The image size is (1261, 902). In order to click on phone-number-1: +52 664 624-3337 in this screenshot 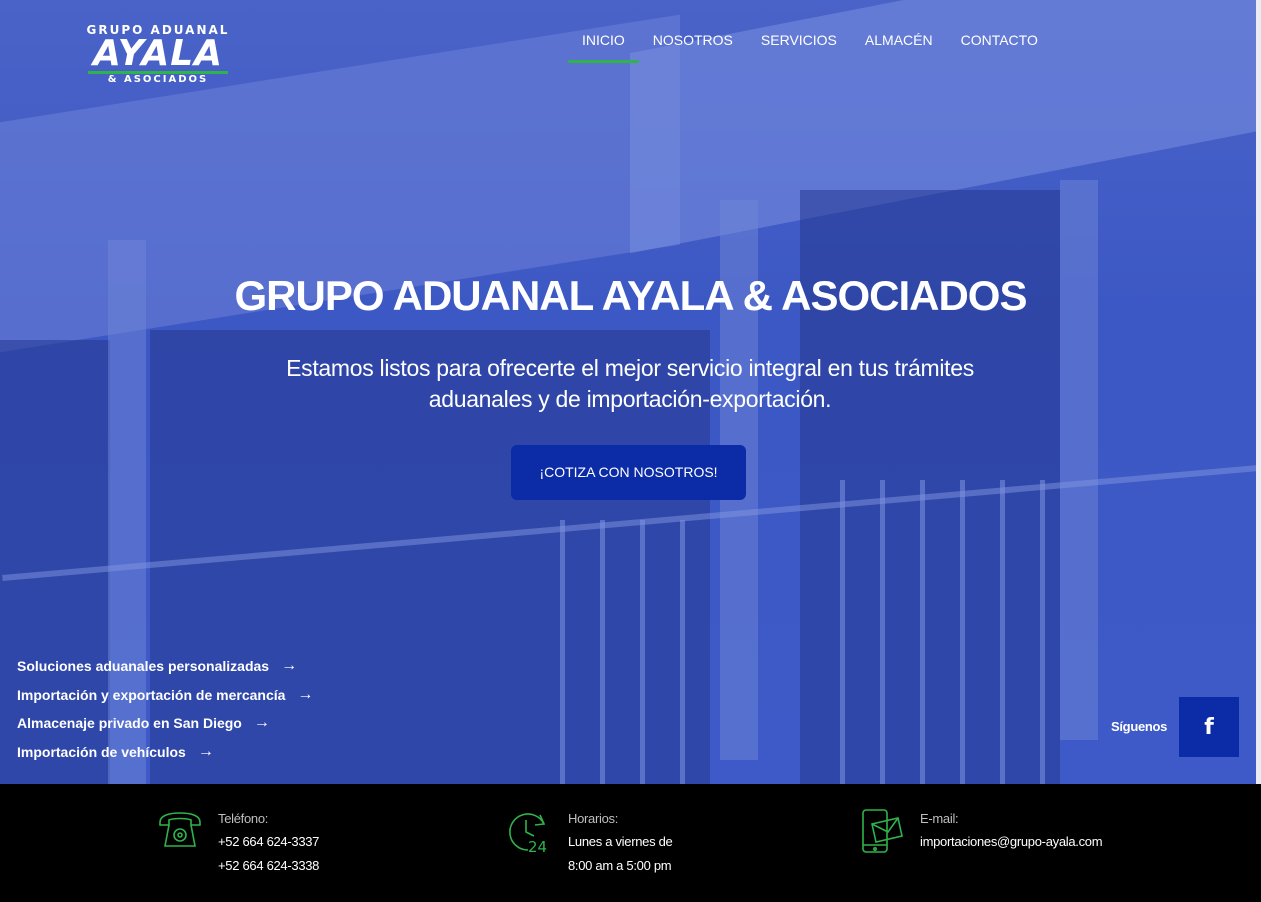, I will do `click(268, 842)`.